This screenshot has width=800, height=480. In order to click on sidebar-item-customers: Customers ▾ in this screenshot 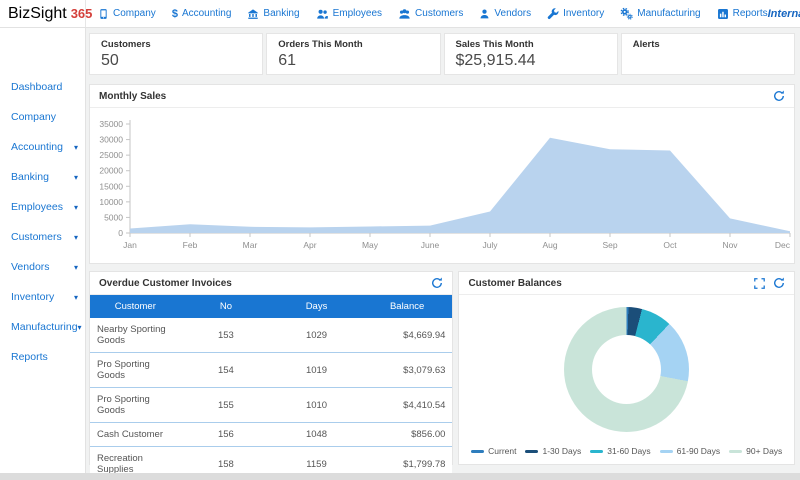, I will do `click(42, 237)`.